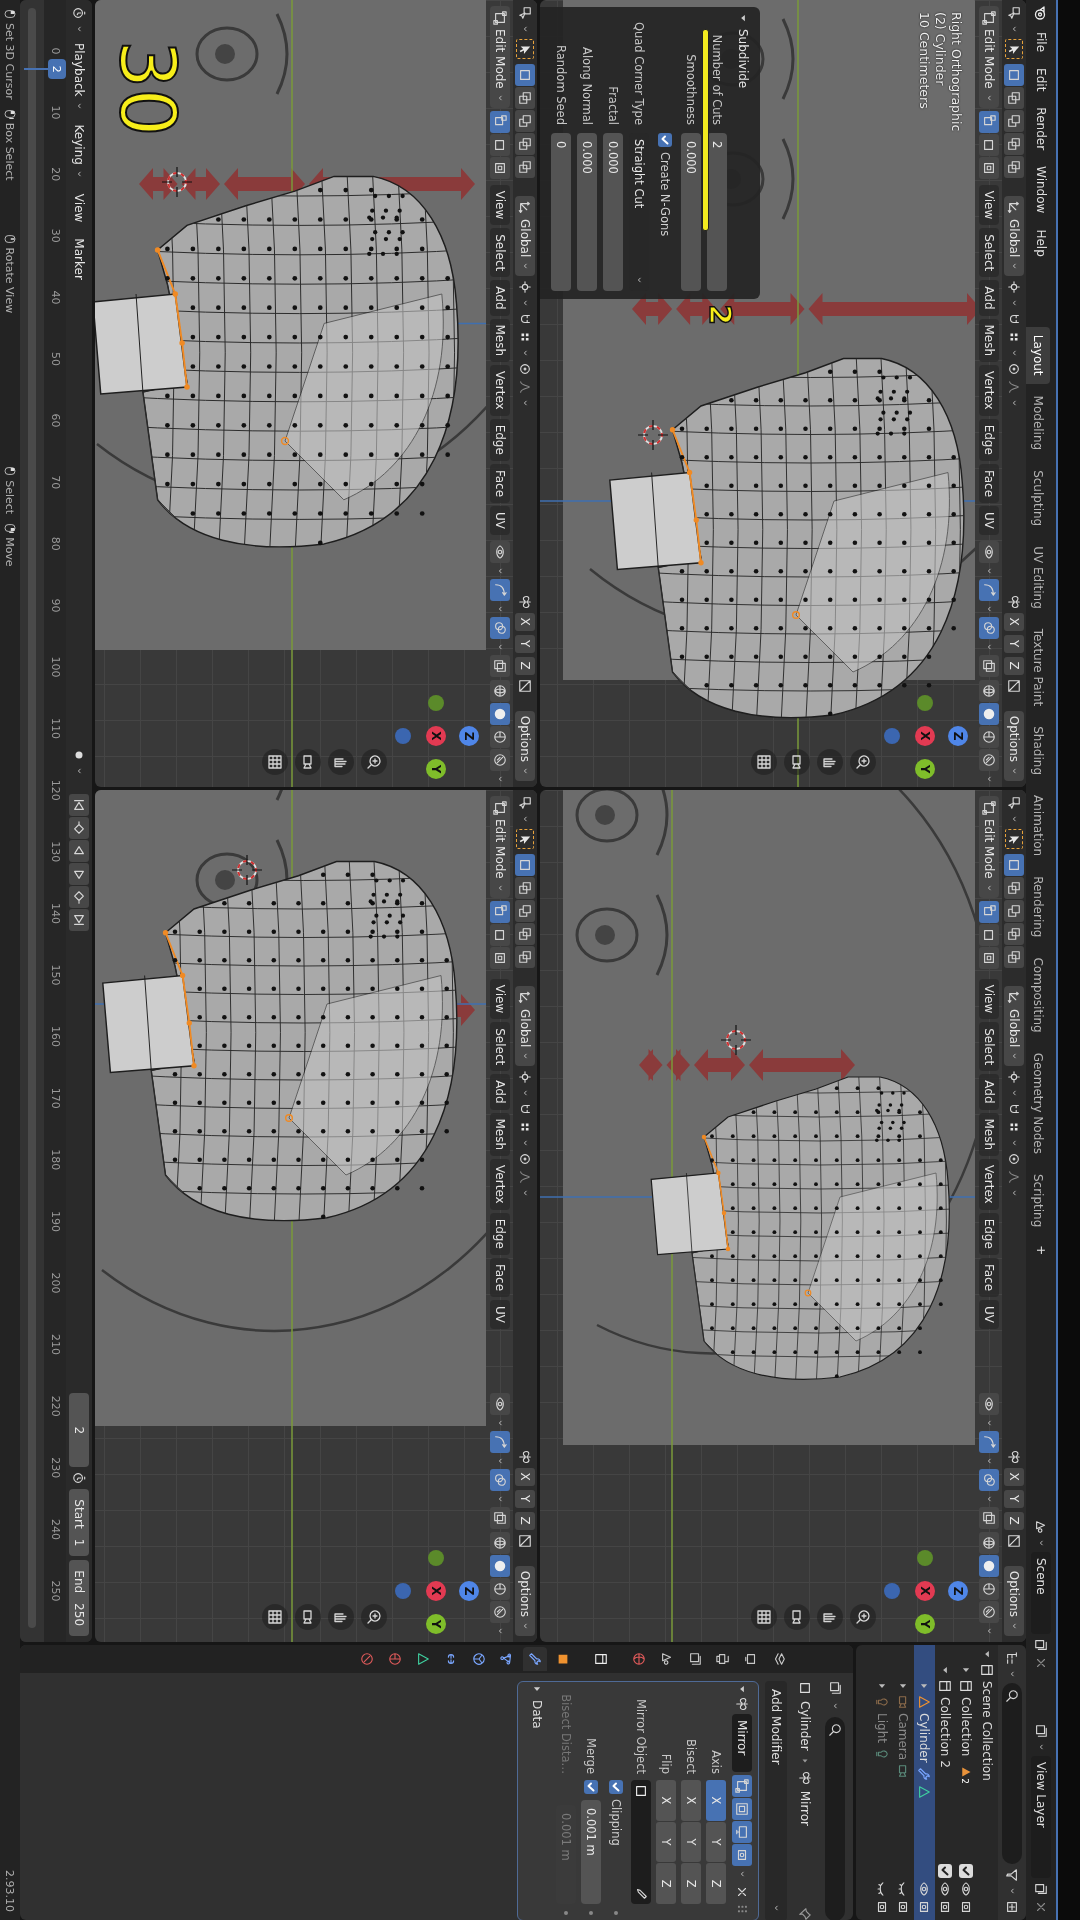  I want to click on number-field: 0, so click(561, 212).